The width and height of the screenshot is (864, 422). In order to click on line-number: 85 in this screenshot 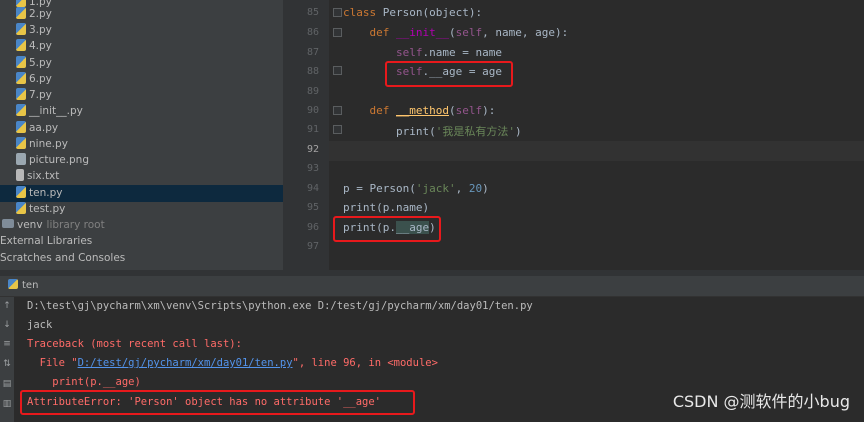, I will do `click(312, 12)`.